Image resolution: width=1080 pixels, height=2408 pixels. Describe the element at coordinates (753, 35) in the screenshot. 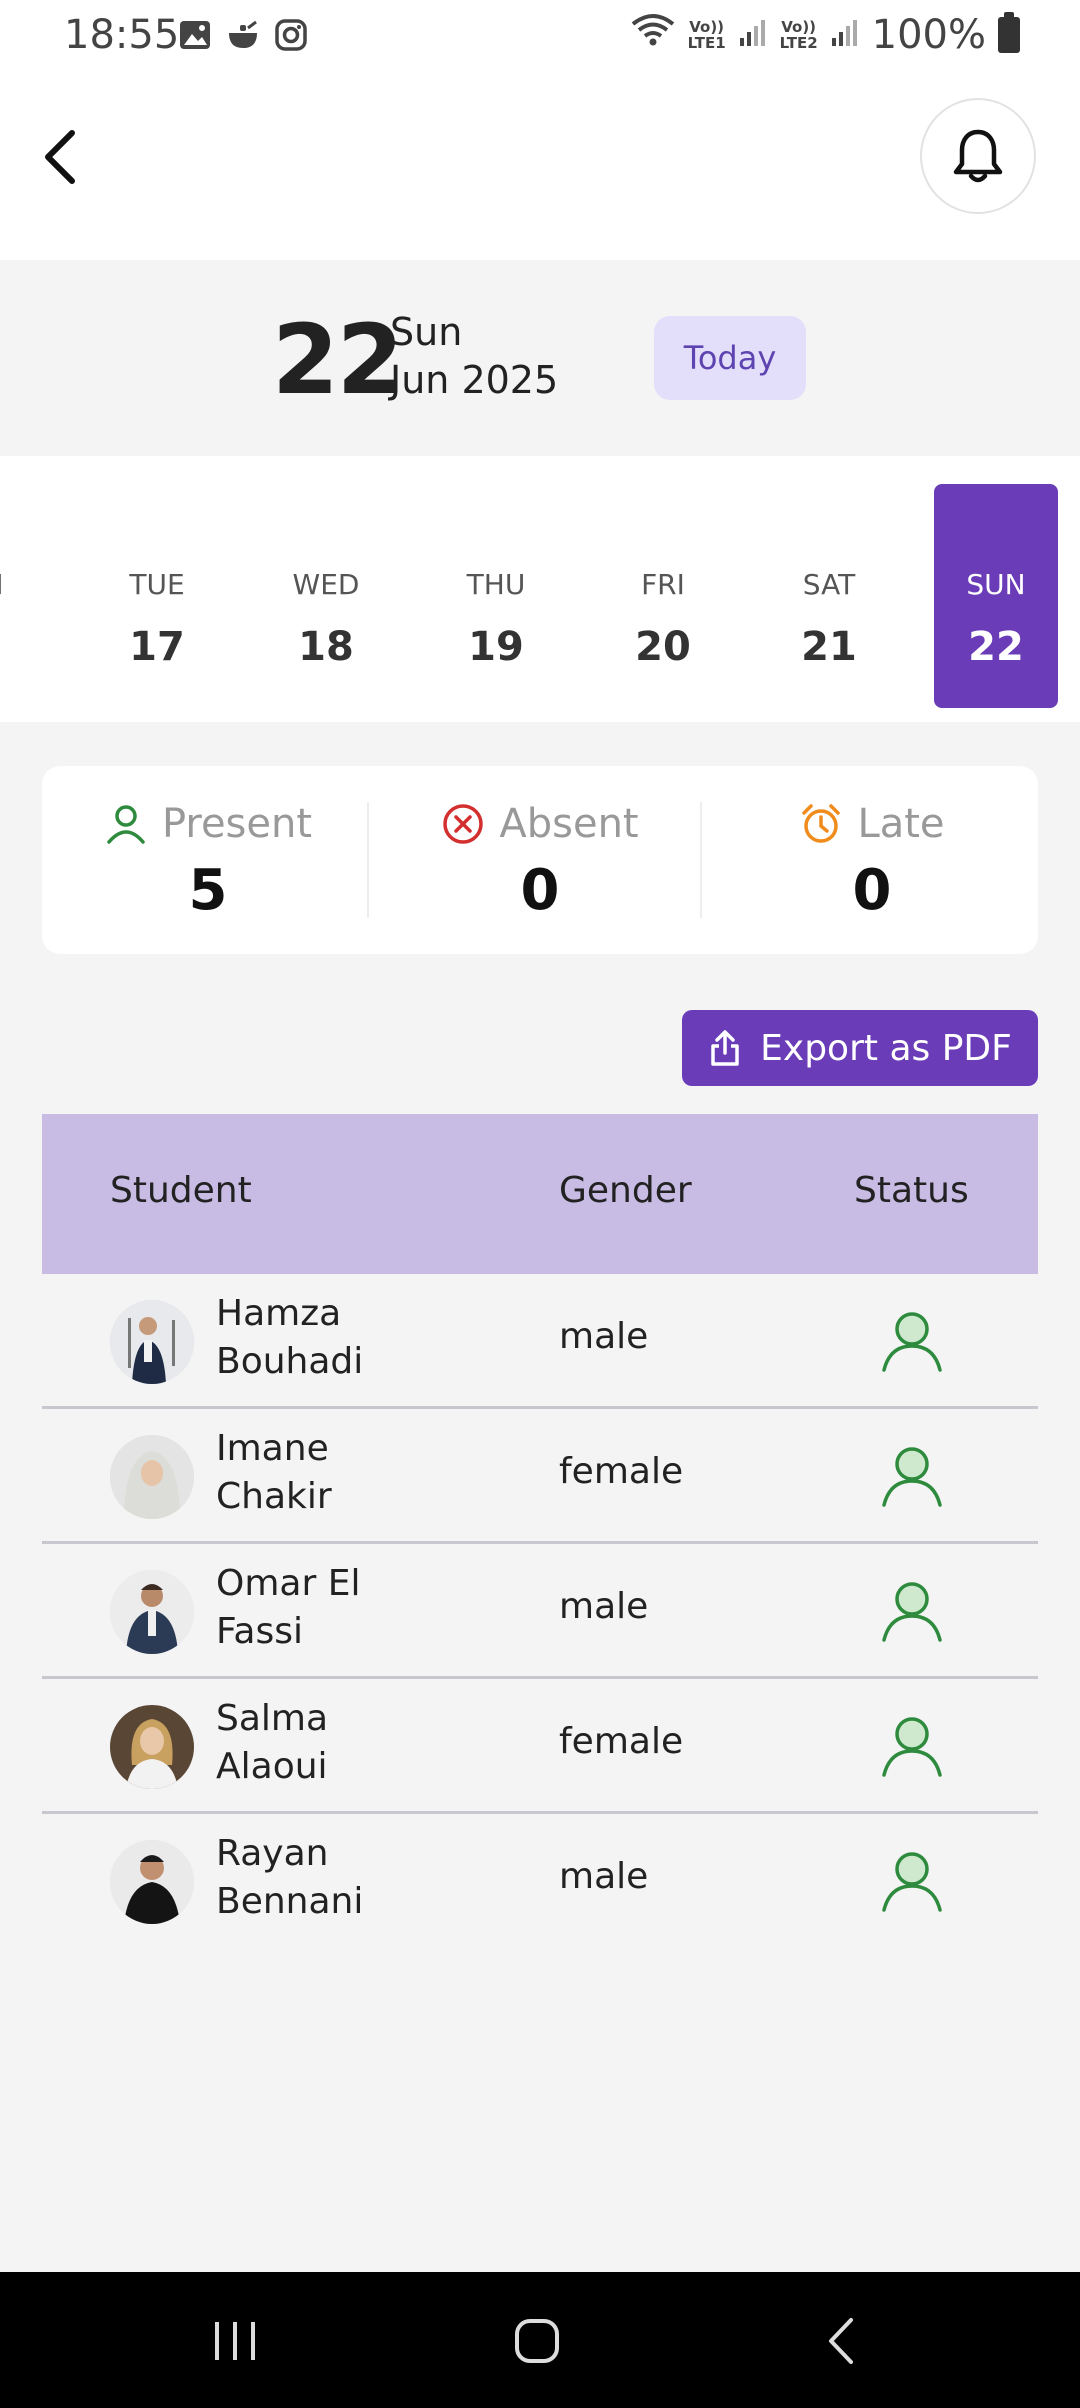

I see `signal-icon` at that location.